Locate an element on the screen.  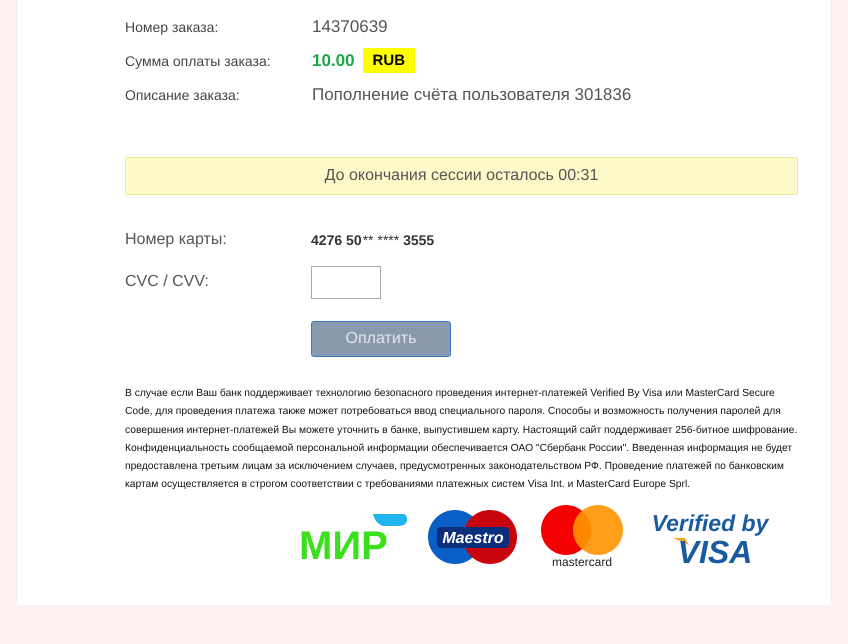
amount-value: 10.00 is located at coordinates (333, 60).